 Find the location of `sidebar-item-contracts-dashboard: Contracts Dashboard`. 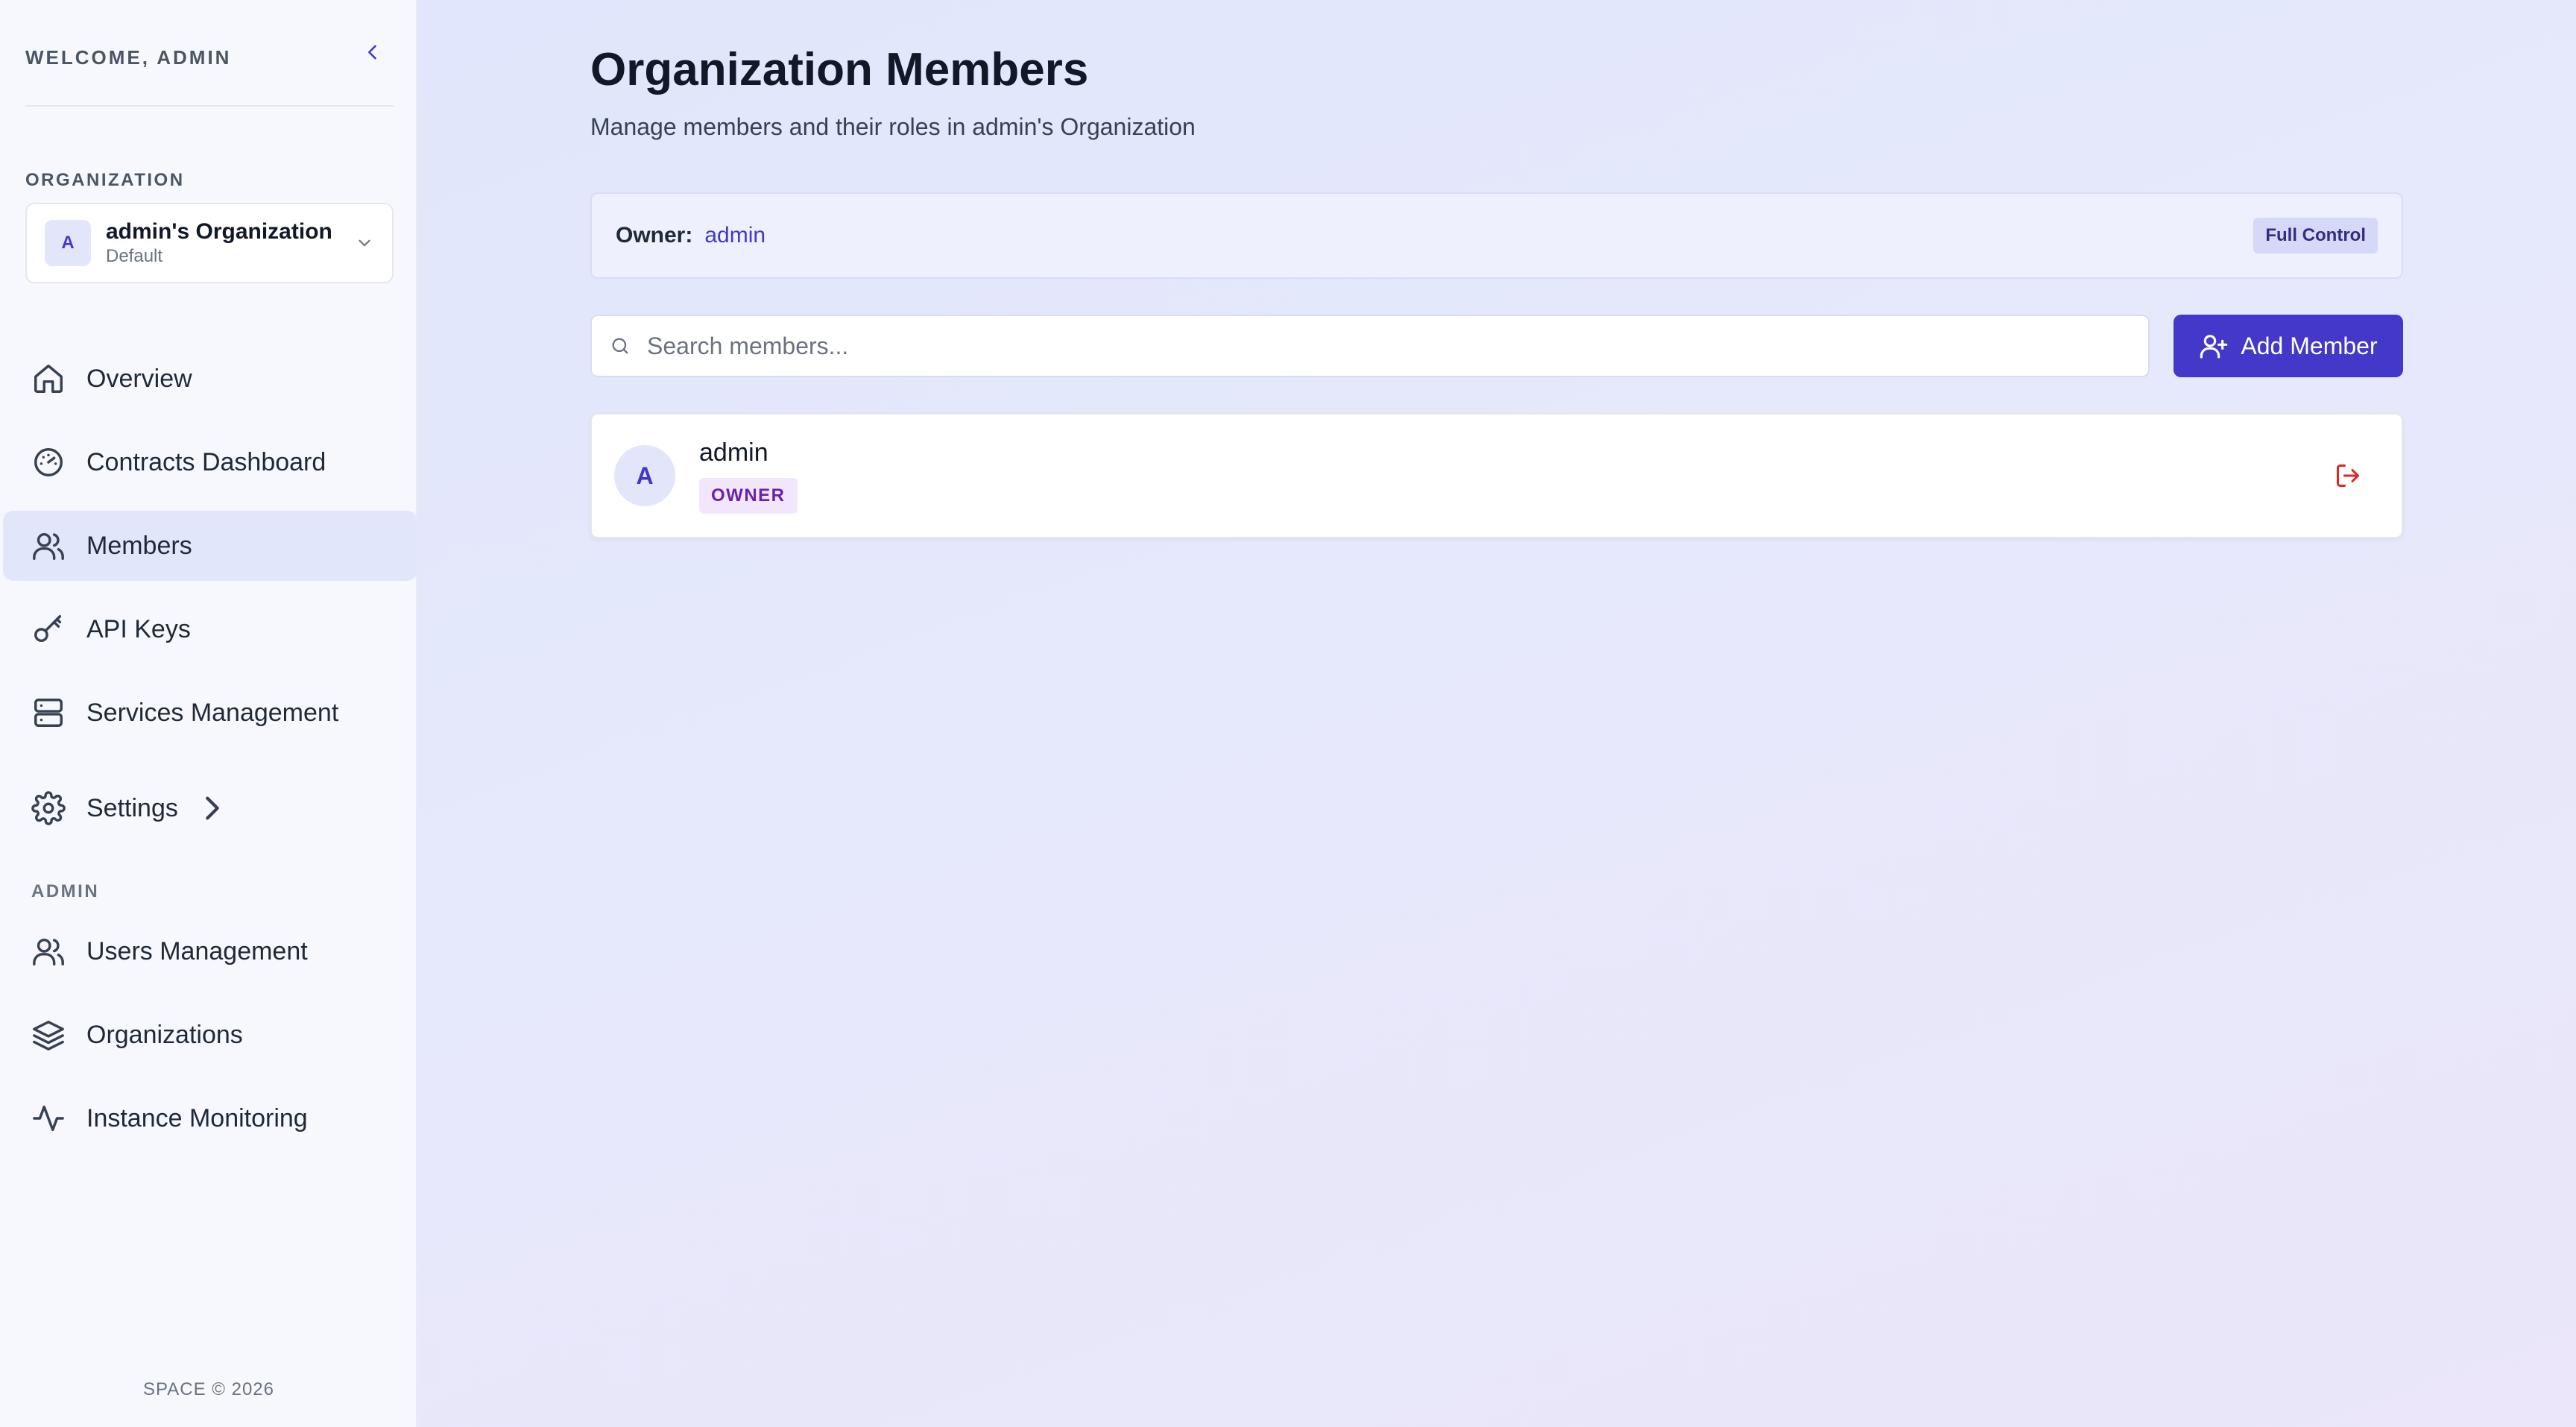

sidebar-item-contracts-dashboard: Contracts Dashboard is located at coordinates (210, 462).